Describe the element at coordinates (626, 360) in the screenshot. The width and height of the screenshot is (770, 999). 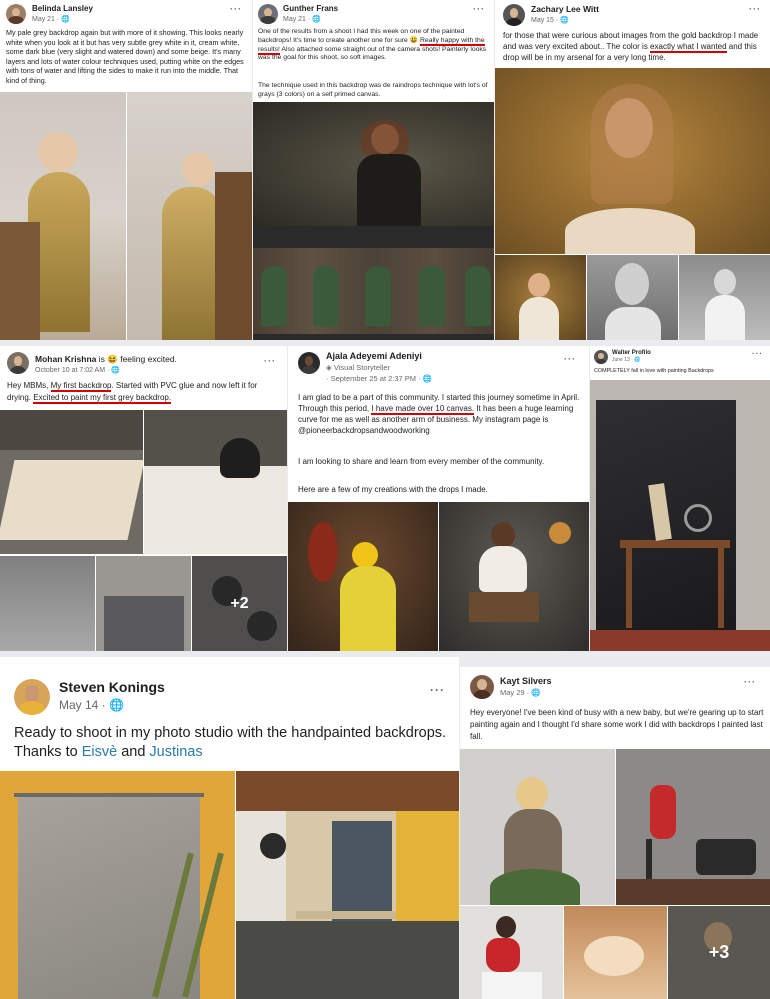
I see `post-date: June 13 · 🌐` at that location.